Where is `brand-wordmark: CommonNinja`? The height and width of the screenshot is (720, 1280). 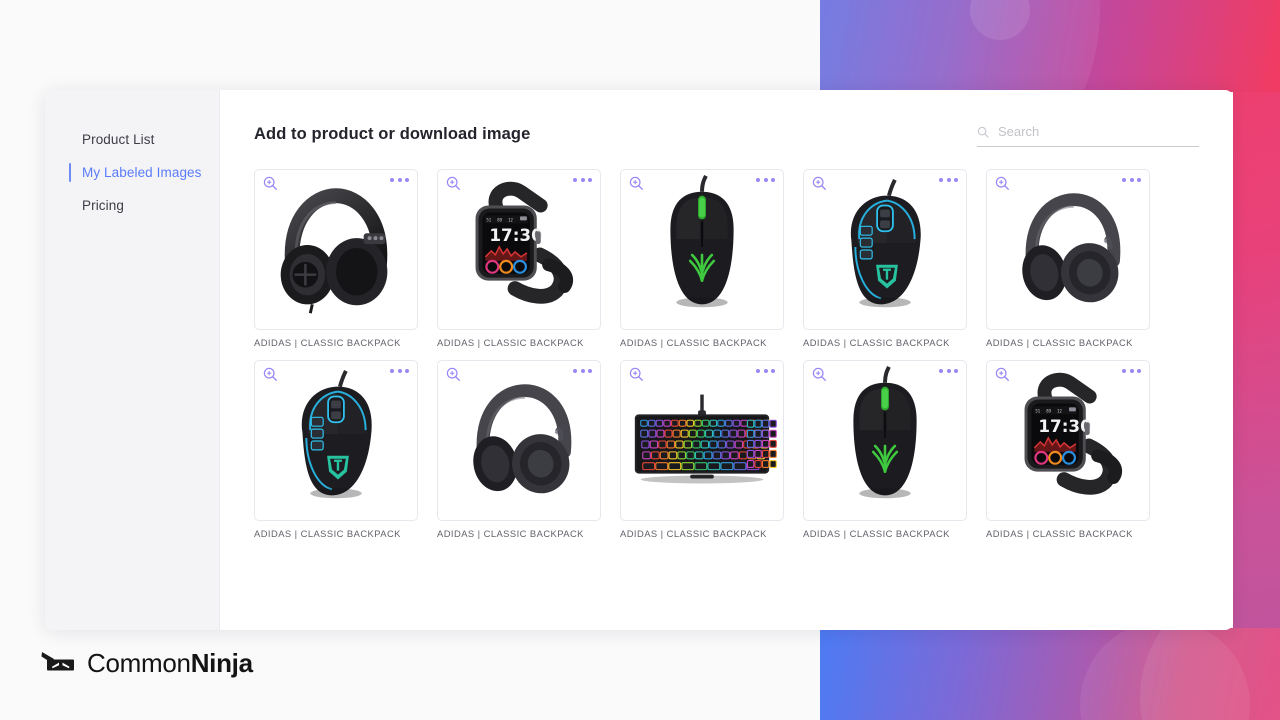
brand-wordmark: CommonNinja is located at coordinates (170, 663).